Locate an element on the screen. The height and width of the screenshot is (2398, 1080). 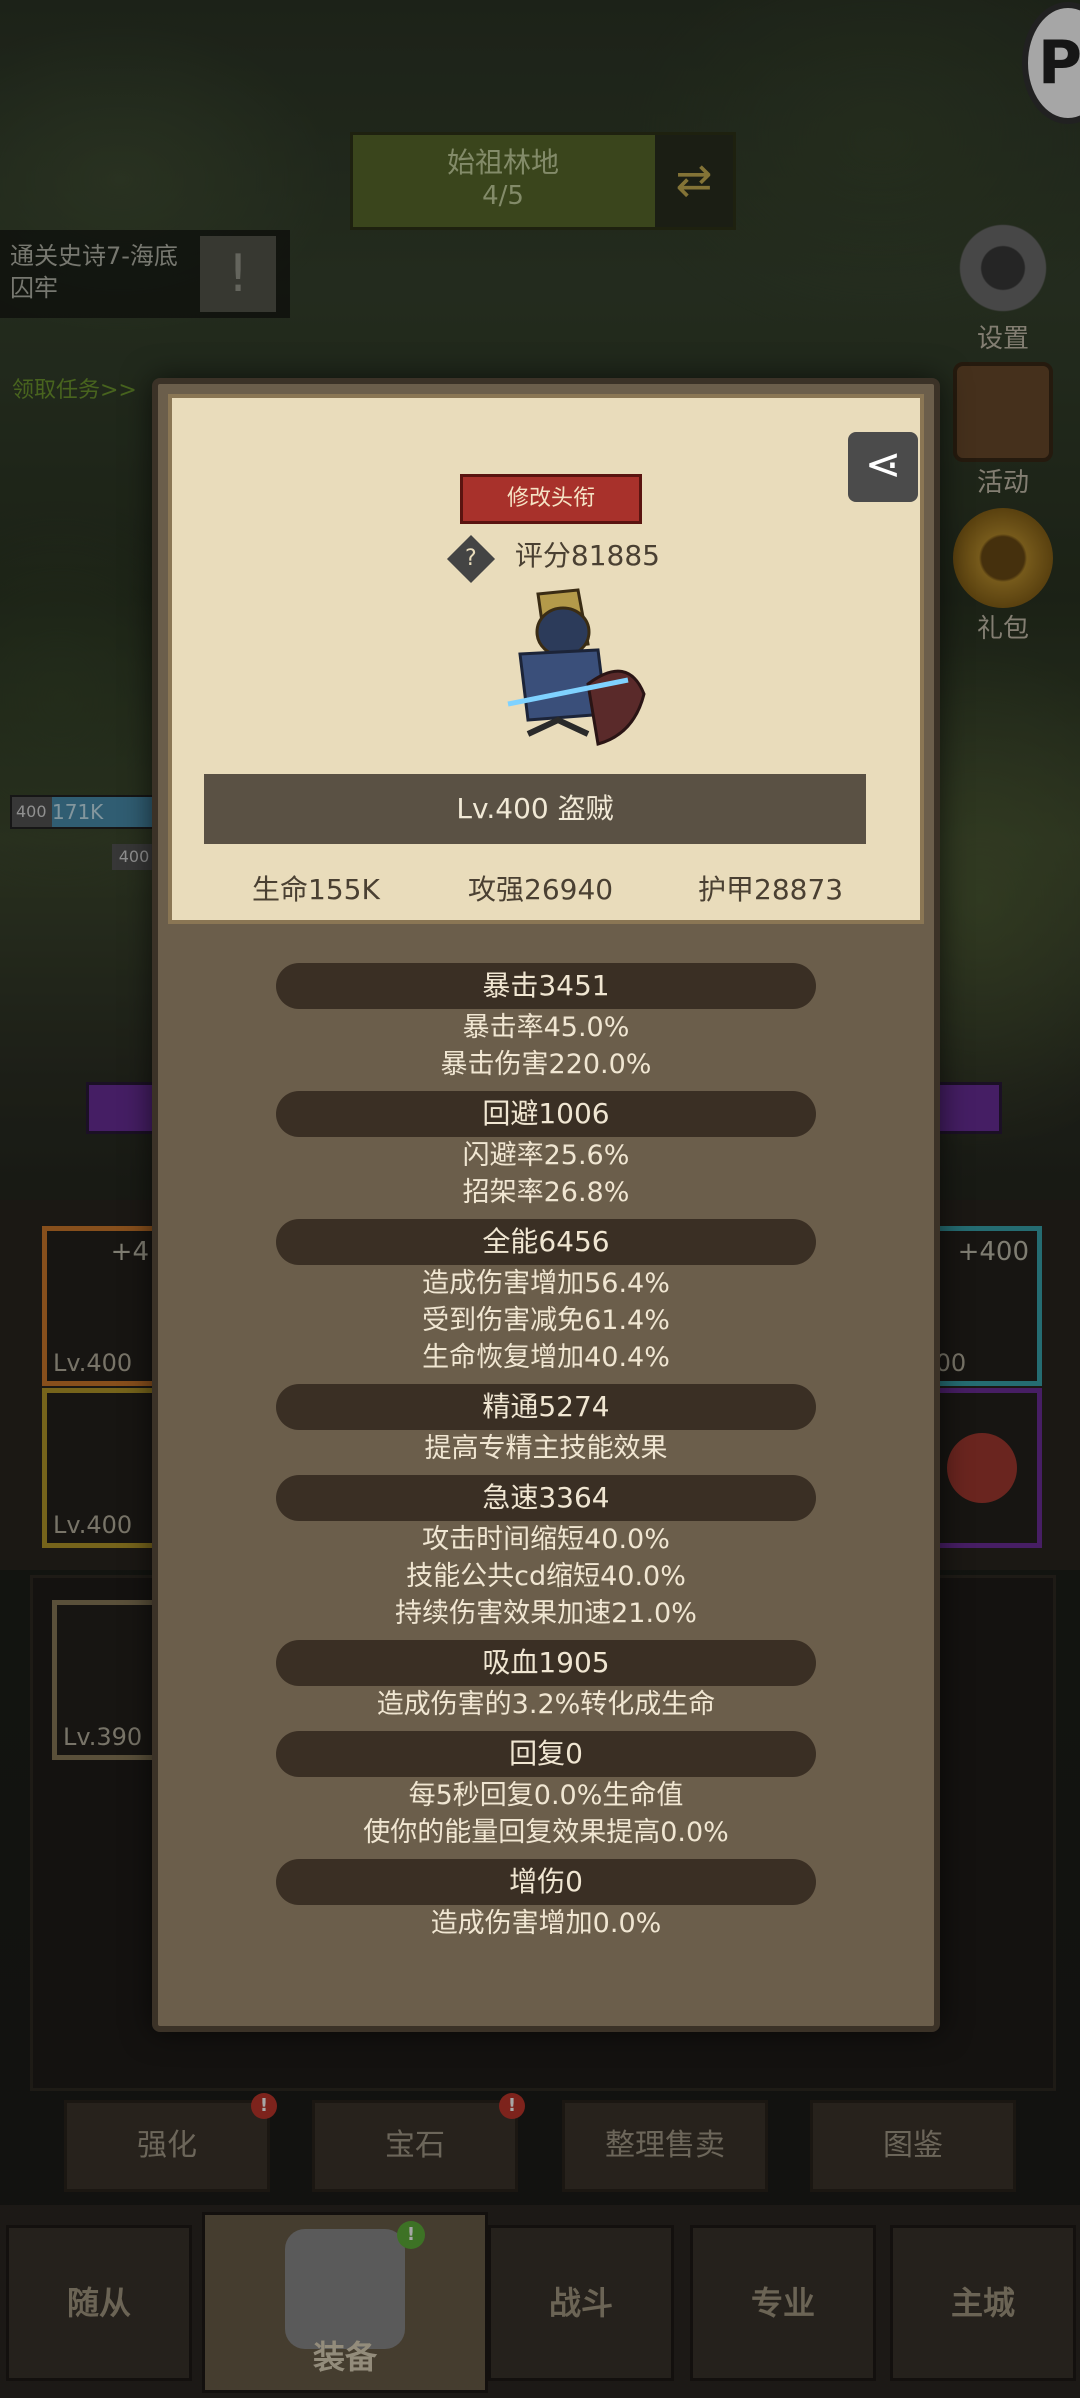
leech-header: 吸血1905 is located at coordinates (546, 1663).